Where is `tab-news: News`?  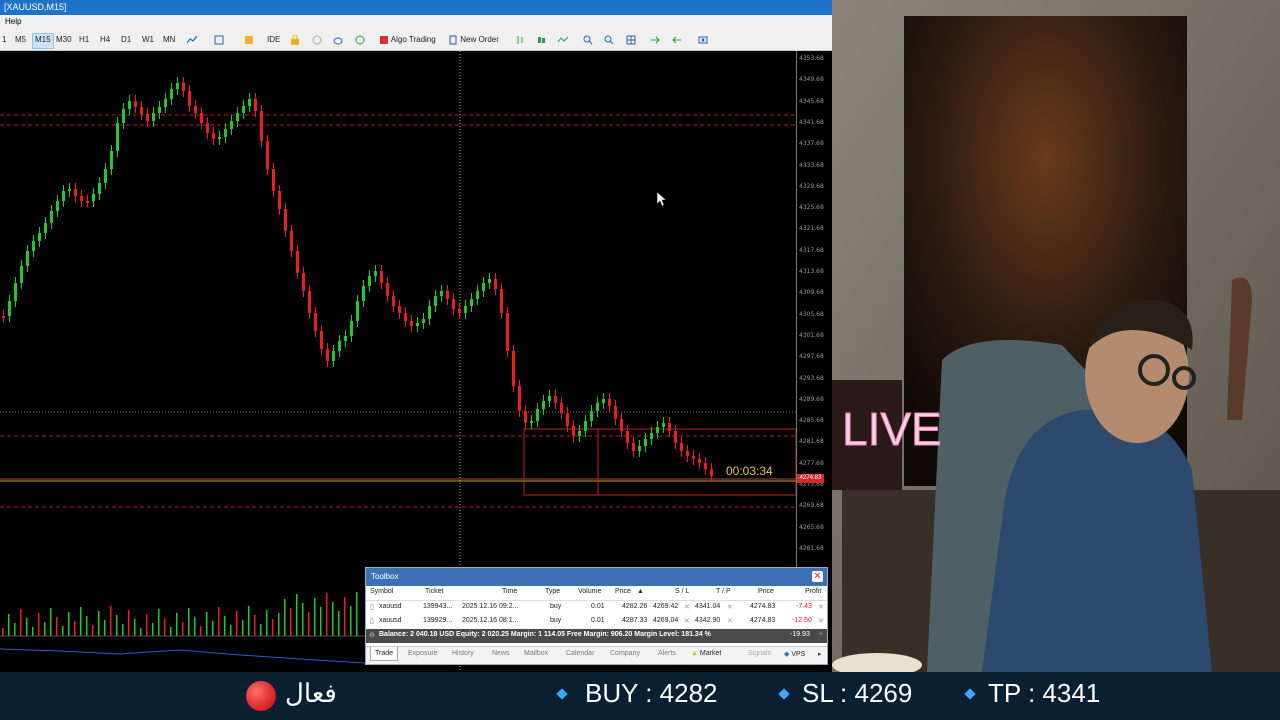
tab-news: News is located at coordinates (501, 653).